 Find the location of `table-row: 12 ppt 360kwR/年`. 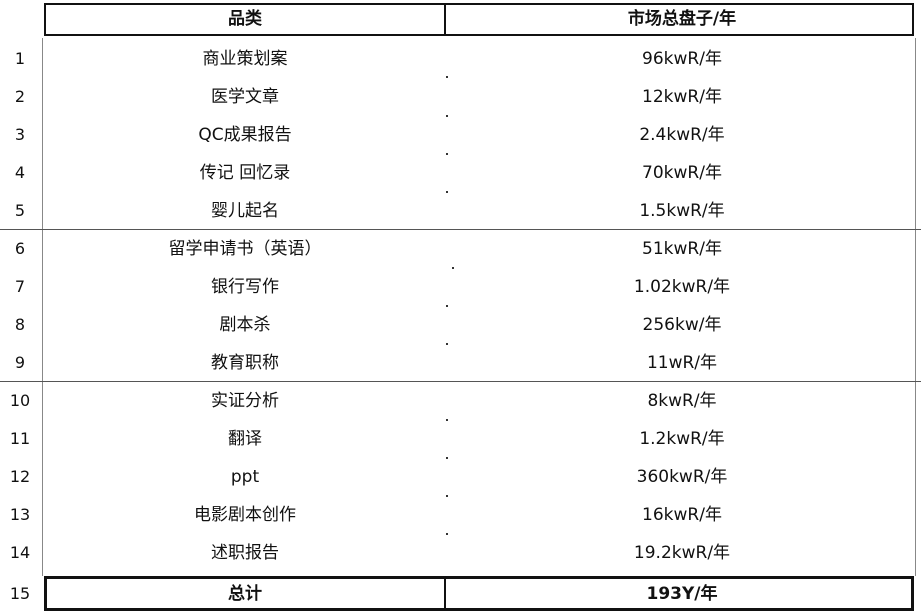

table-row: 12 ppt 360kwR/年 is located at coordinates (460, 477).